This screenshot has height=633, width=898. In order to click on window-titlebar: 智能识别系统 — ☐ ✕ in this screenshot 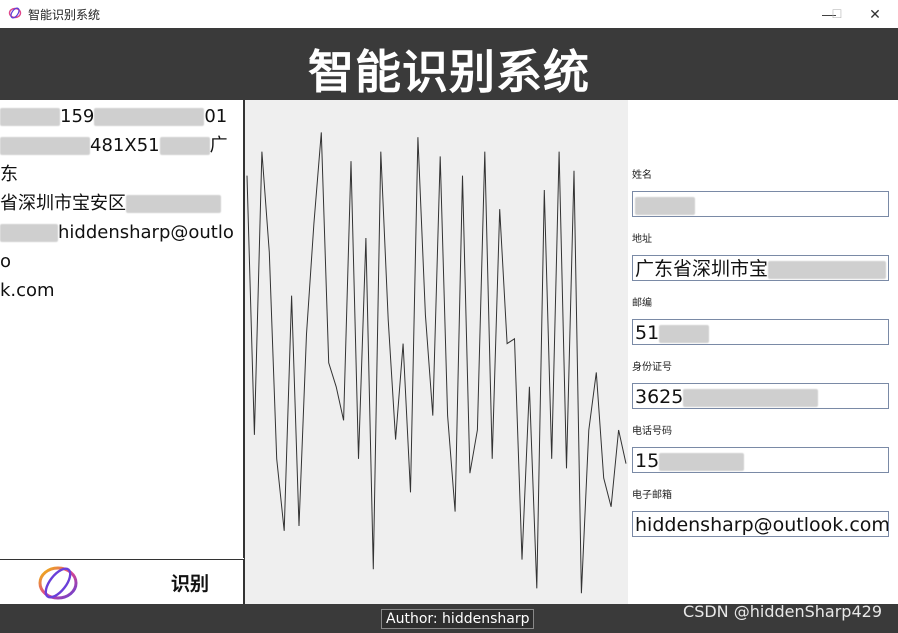, I will do `click(449, 14)`.